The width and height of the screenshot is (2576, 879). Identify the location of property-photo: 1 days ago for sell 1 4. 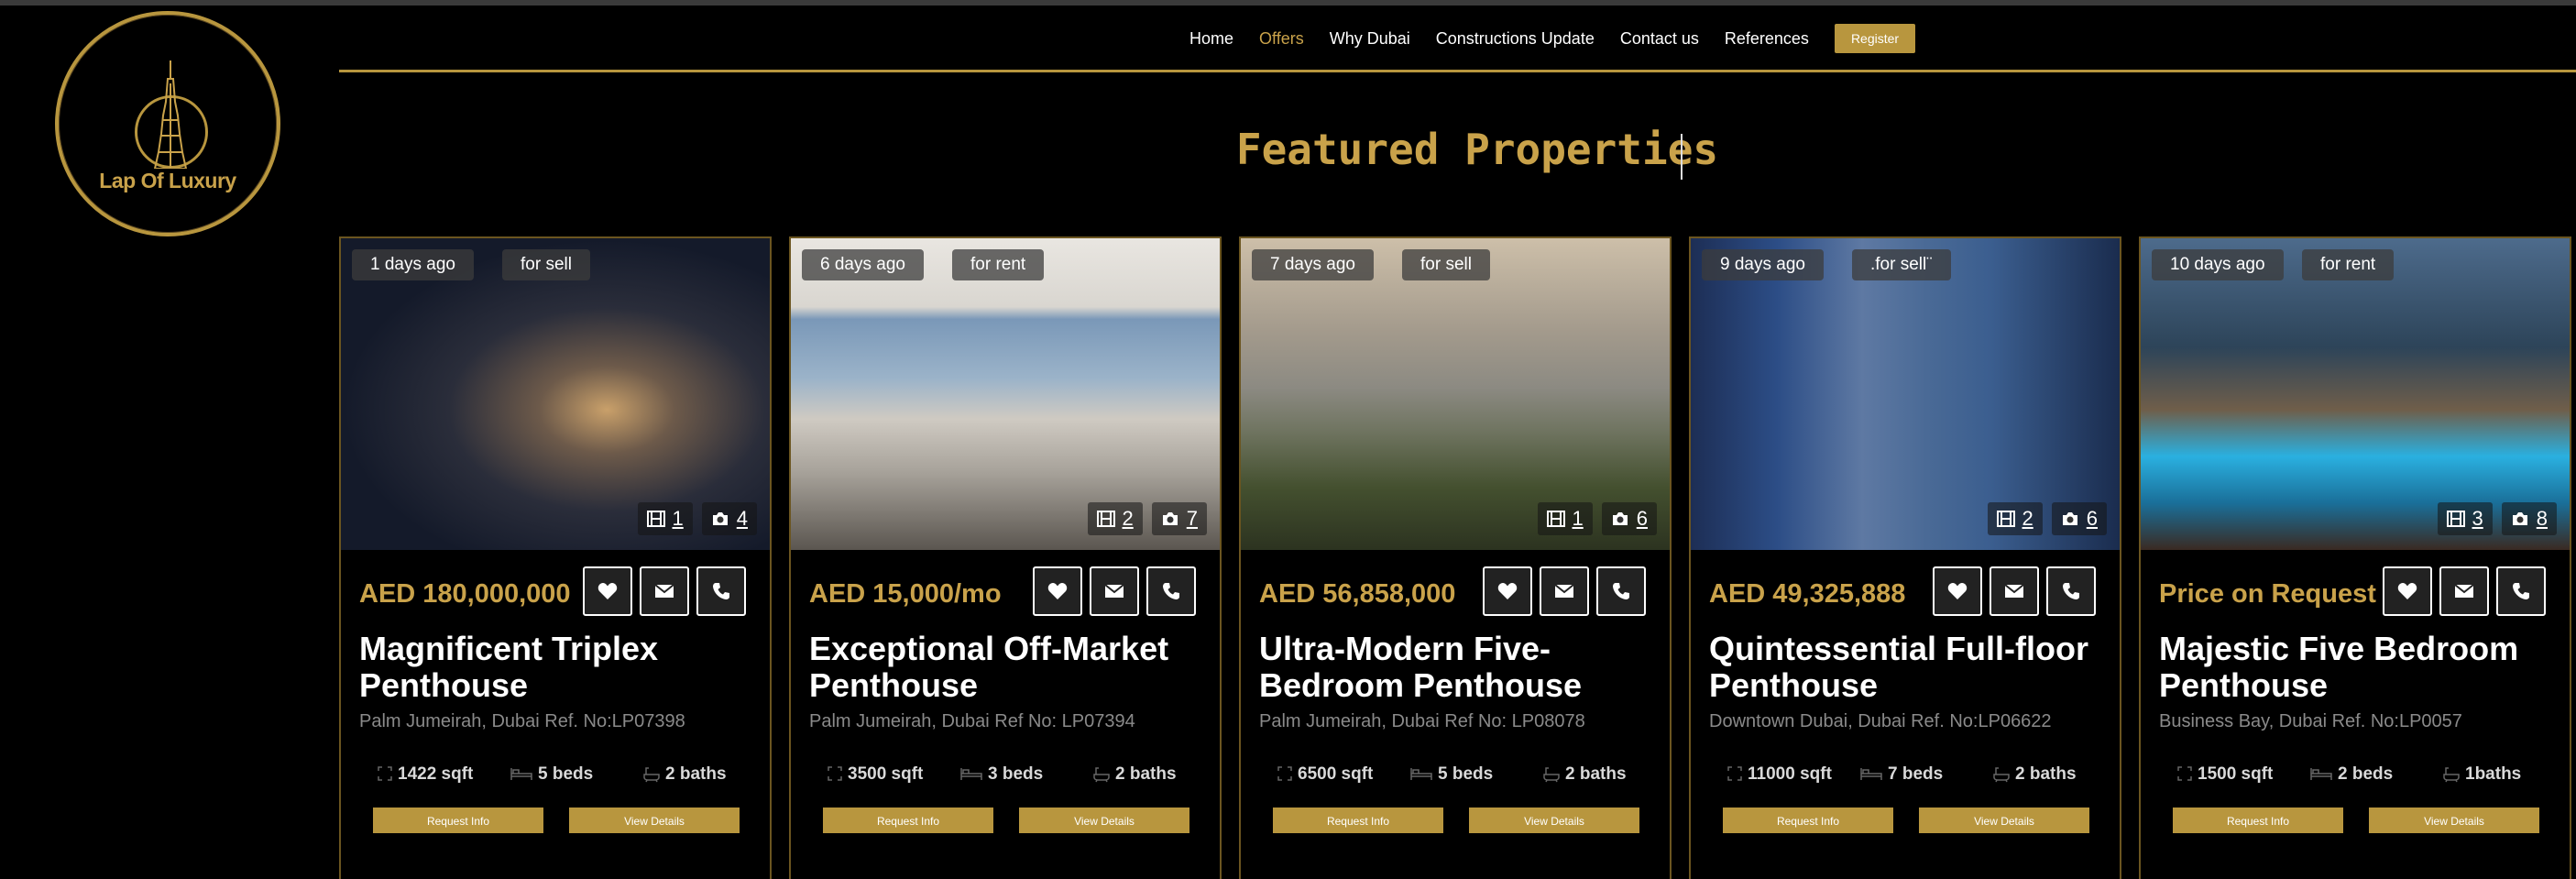
(555, 394).